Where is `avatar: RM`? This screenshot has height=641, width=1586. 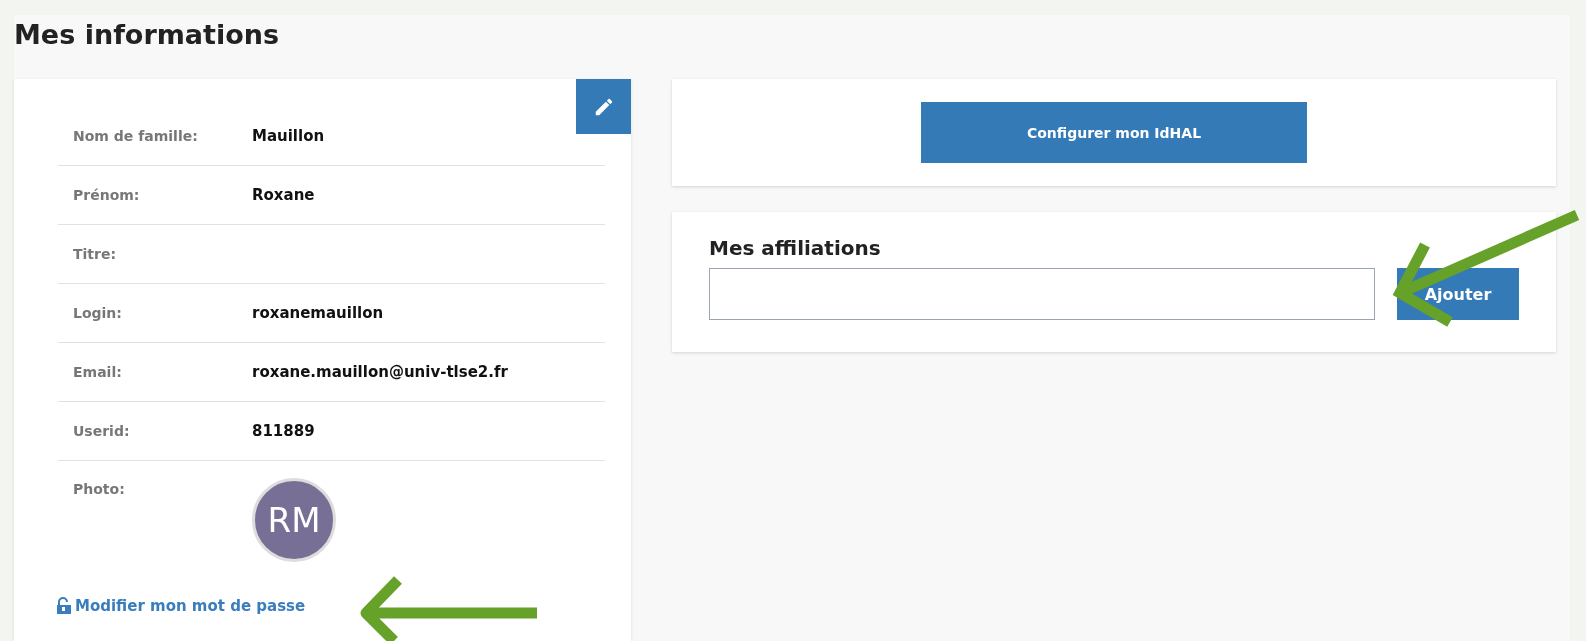 avatar: RM is located at coordinates (294, 520).